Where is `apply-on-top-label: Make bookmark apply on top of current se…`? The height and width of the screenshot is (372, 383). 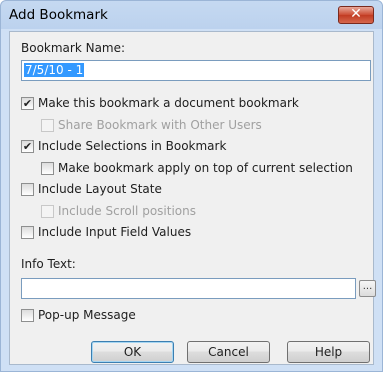 apply-on-top-label: Make bookmark apply on top of current se… is located at coordinates (205, 168).